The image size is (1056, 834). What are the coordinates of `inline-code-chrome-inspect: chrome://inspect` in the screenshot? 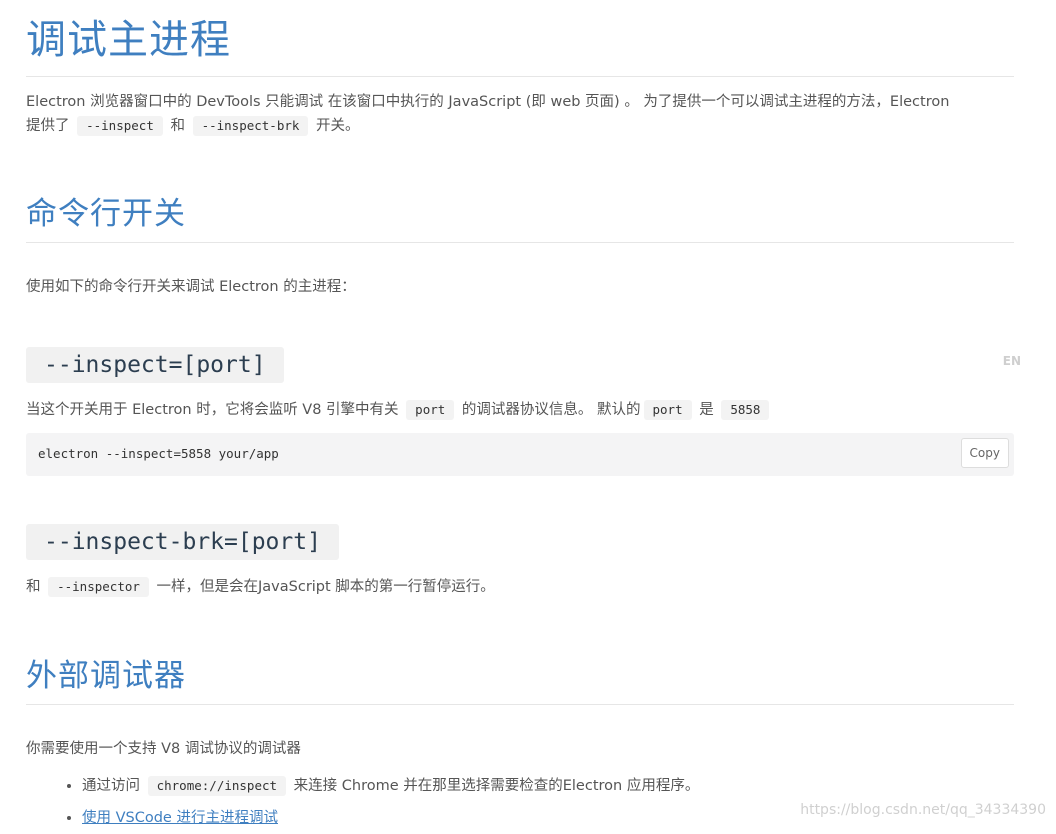 It's located at (217, 786).